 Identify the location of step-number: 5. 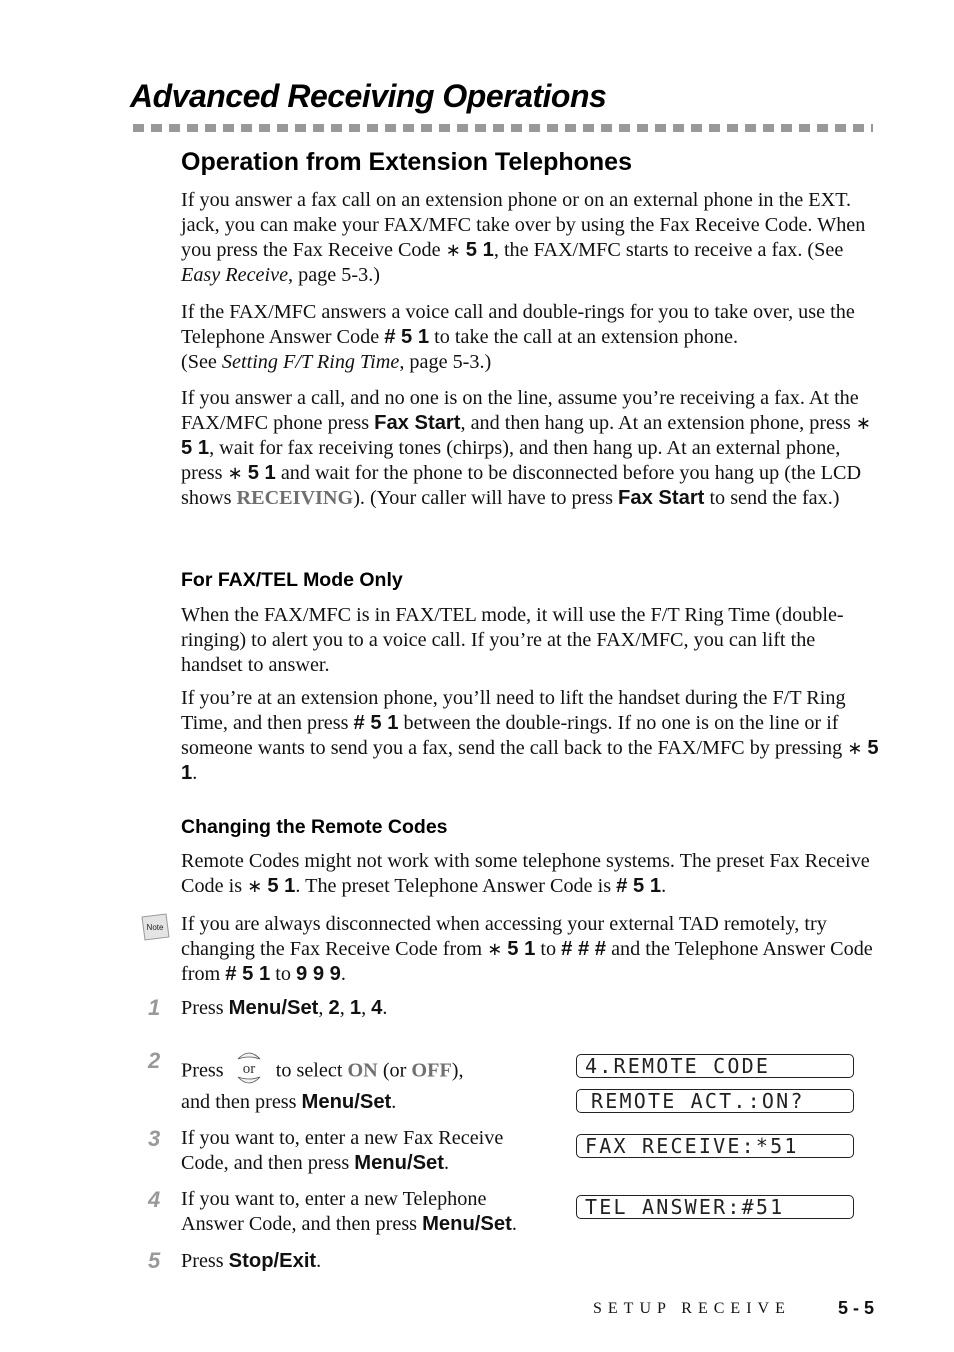
(154, 1260).